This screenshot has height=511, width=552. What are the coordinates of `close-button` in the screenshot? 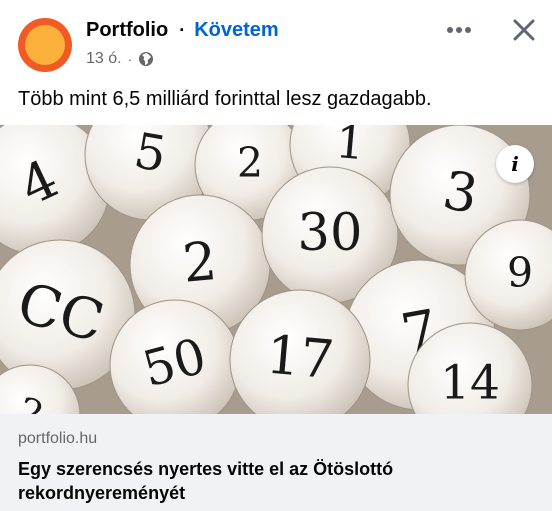 It's located at (524, 30).